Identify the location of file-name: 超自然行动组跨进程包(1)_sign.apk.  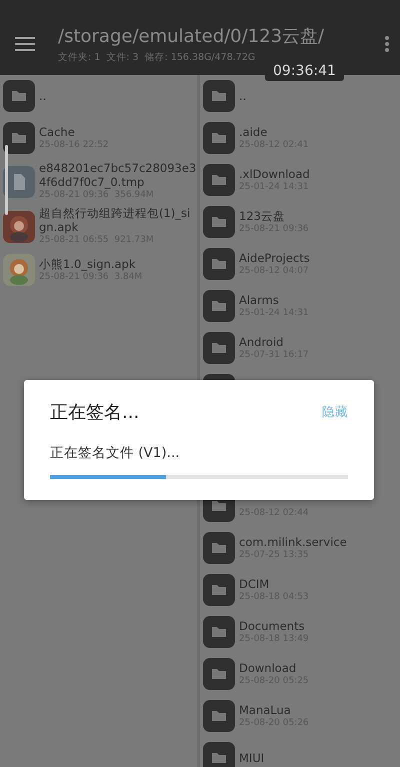
(118, 220).